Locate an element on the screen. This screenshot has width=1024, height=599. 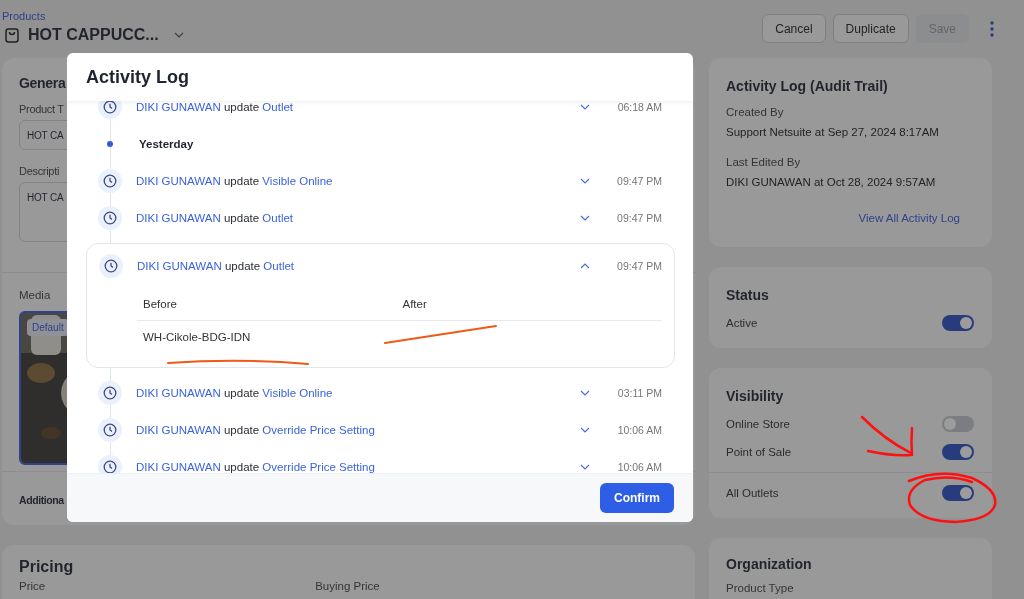
log-time: 06:18 AM is located at coordinates (639, 107).